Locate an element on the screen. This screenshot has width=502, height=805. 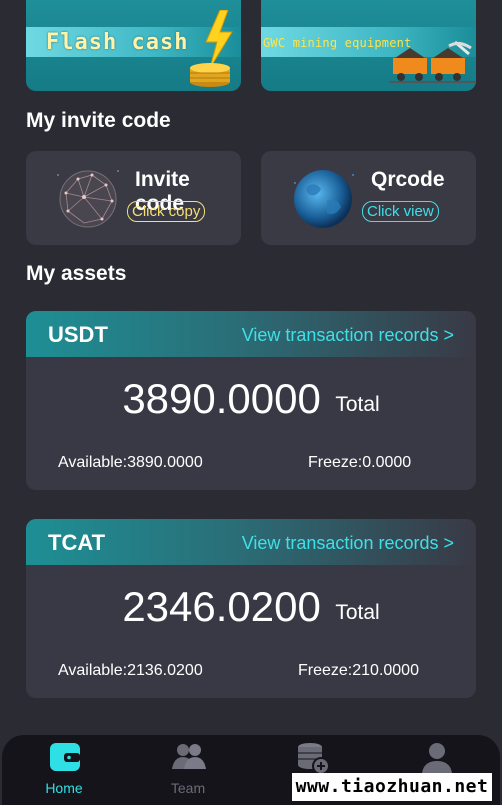
tab-team-label: Team is located at coordinates (188, 788).